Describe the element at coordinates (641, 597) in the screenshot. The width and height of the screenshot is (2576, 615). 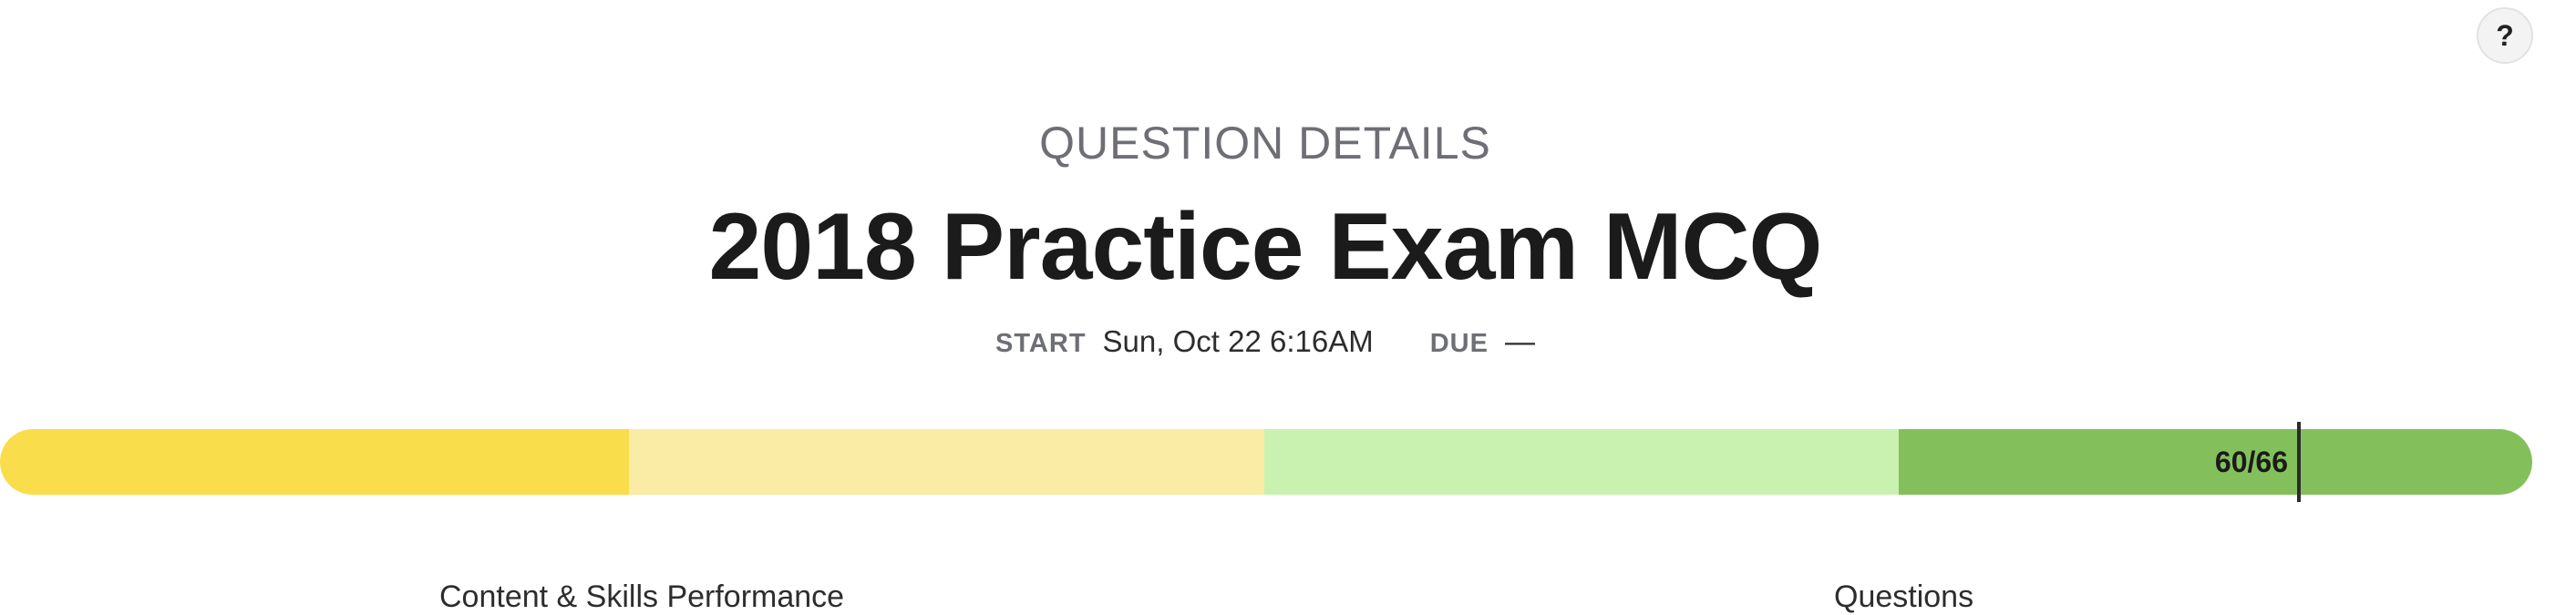
I see `content-skills-heading: Content & Skills Performance` at that location.